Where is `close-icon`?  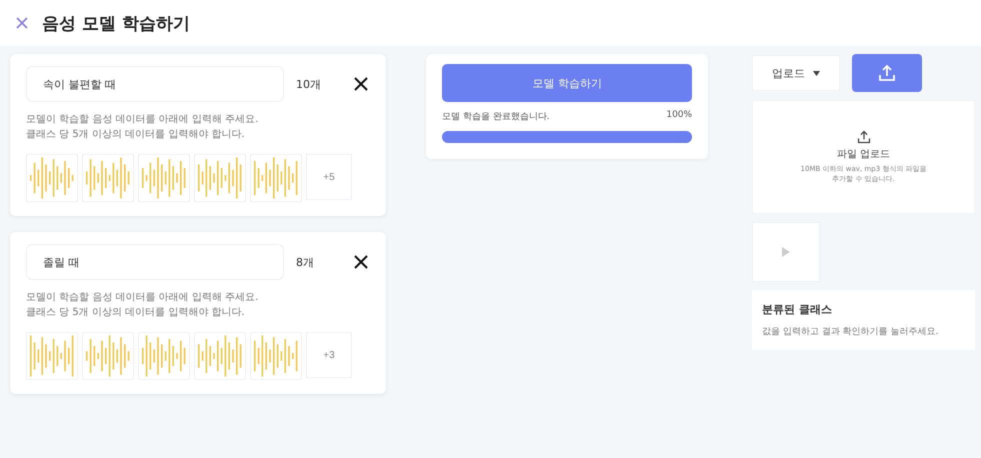
close-icon is located at coordinates (22, 23).